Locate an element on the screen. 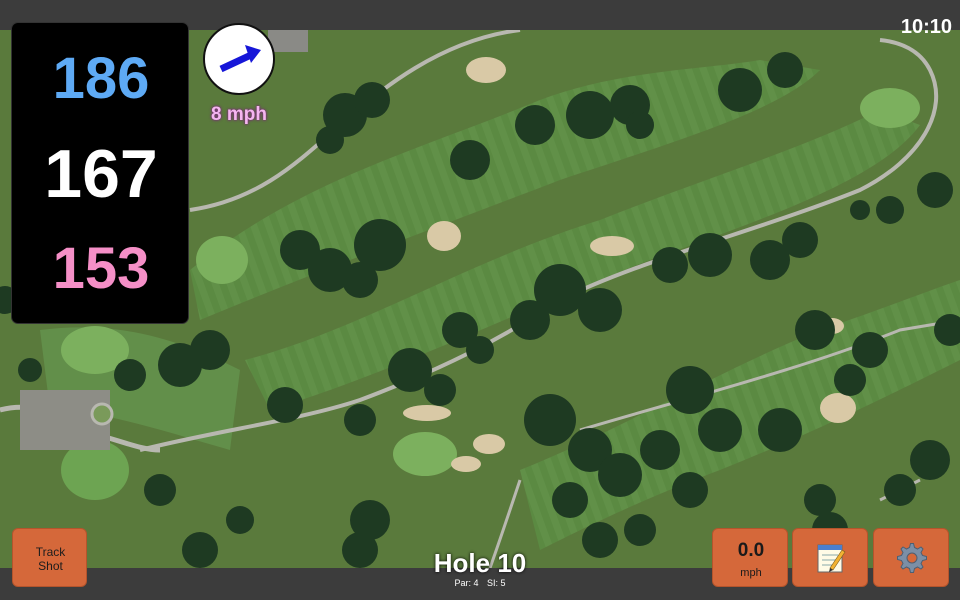 The width and height of the screenshot is (960, 600). hole-par: Par: 4 is located at coordinates (466, 583).